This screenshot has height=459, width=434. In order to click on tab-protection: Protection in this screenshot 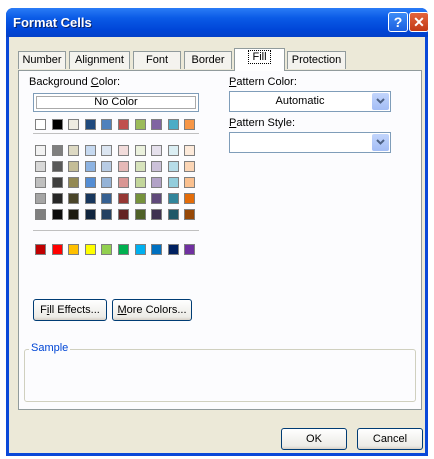, I will do `click(316, 60)`.